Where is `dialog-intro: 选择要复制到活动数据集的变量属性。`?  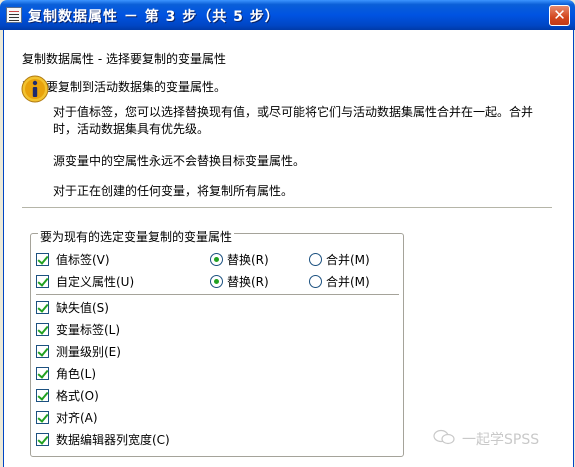 dialog-intro: 选择要复制到活动数据集的变量属性。 is located at coordinates (124, 87).